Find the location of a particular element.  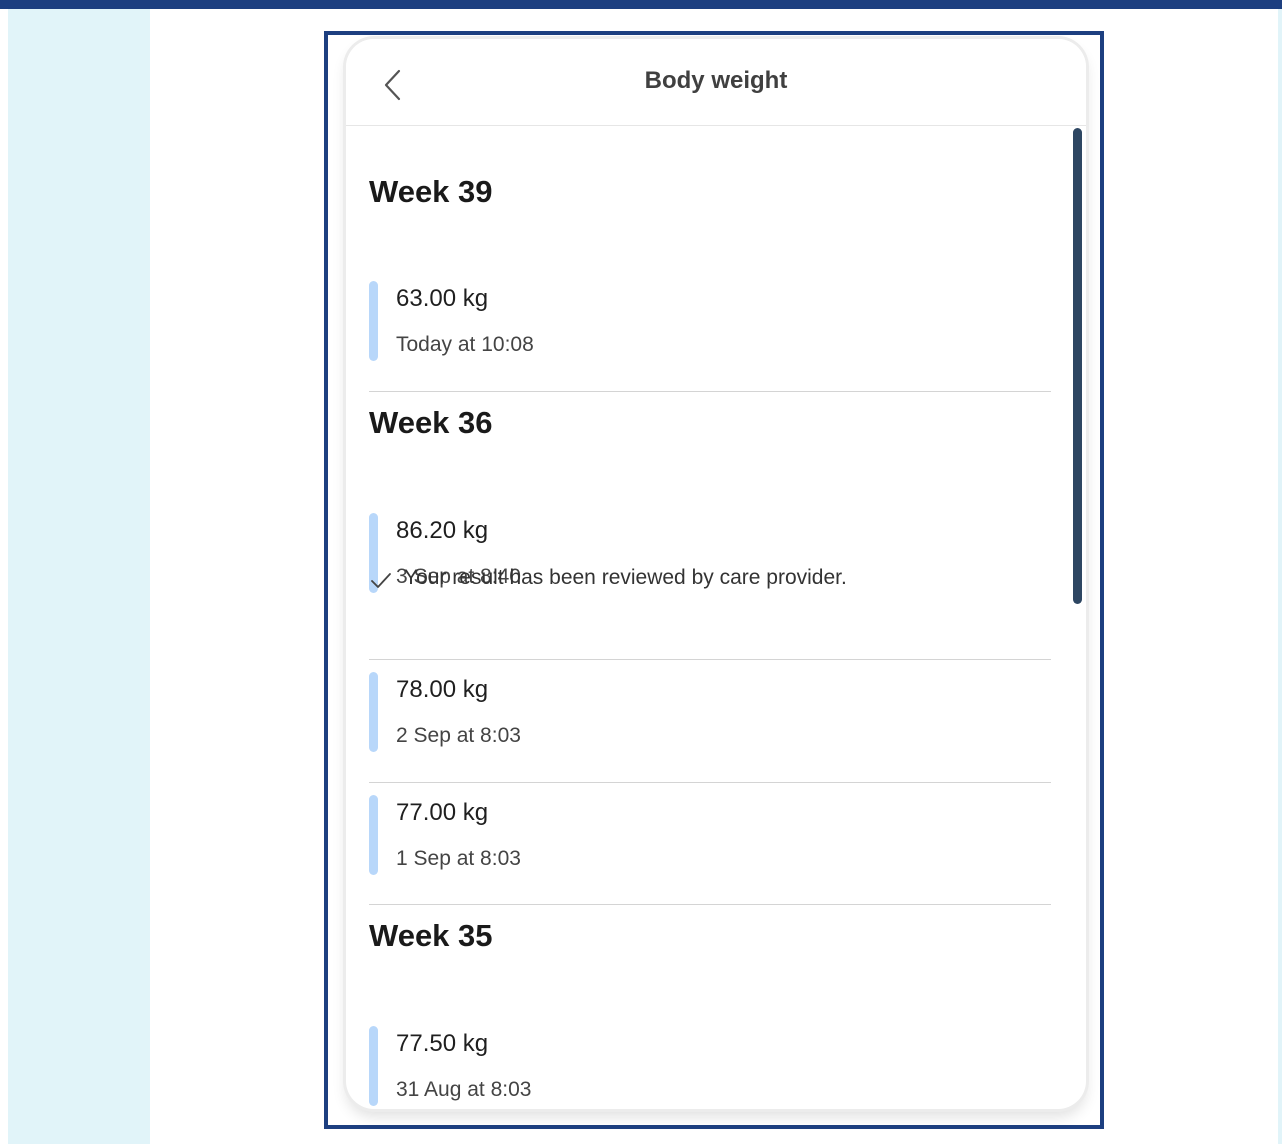

page-title: Body weight is located at coordinates (716, 80).